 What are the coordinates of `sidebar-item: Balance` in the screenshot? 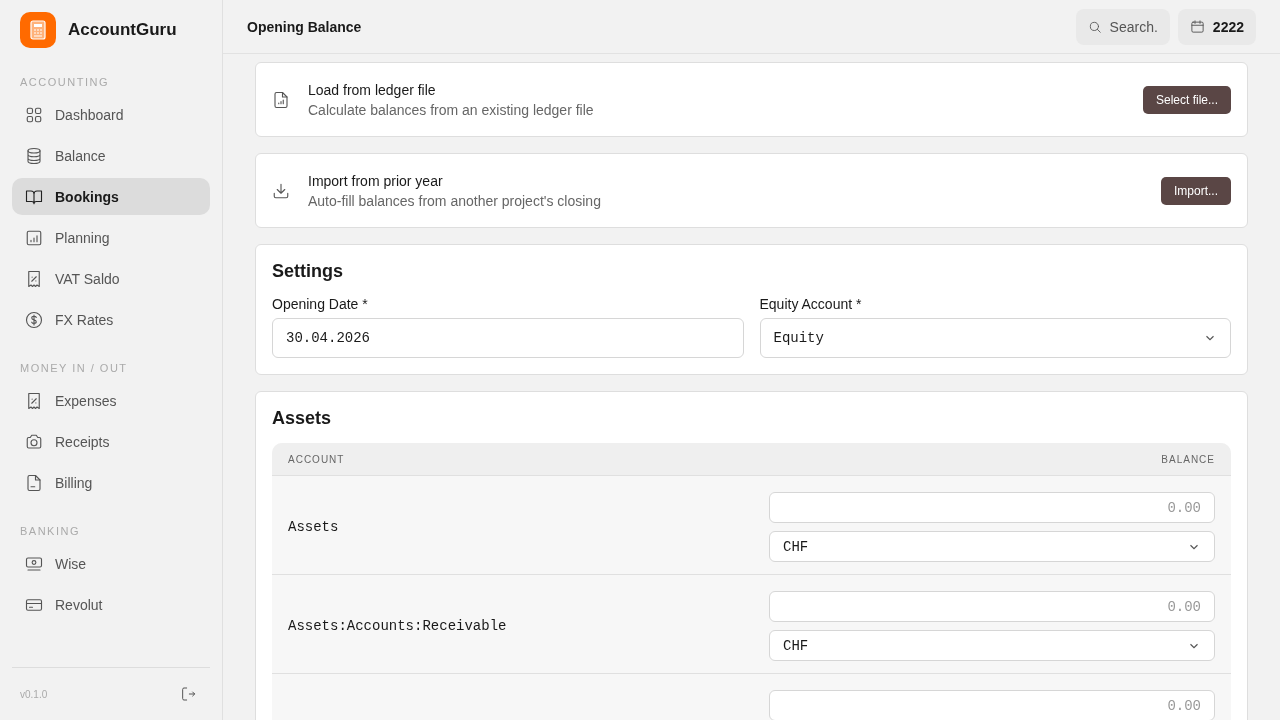 It's located at (111, 155).